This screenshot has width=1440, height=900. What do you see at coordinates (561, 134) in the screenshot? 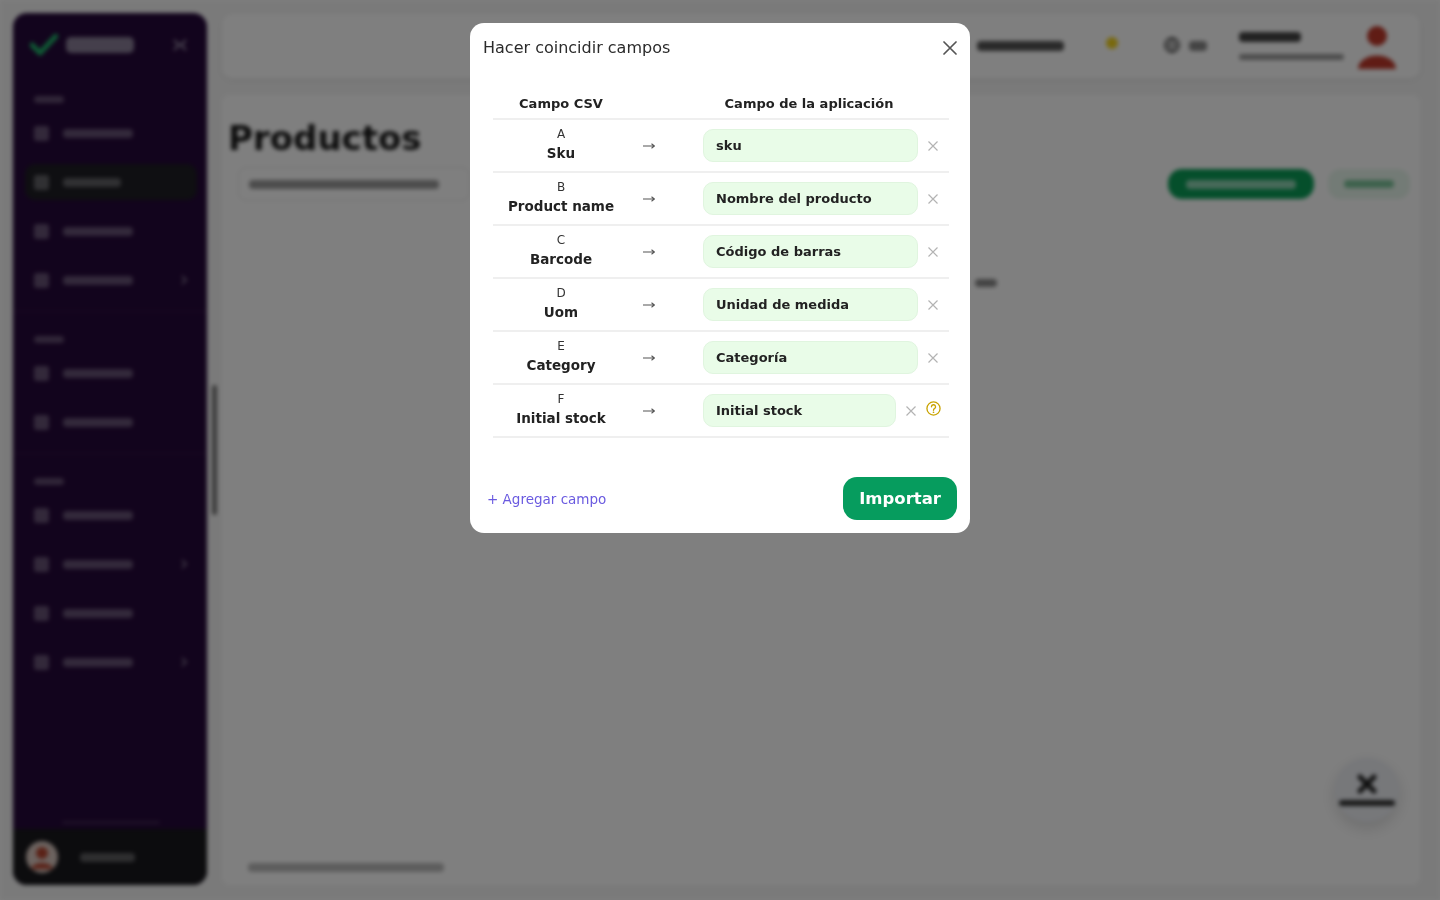
I see `column-letter: A` at bounding box center [561, 134].